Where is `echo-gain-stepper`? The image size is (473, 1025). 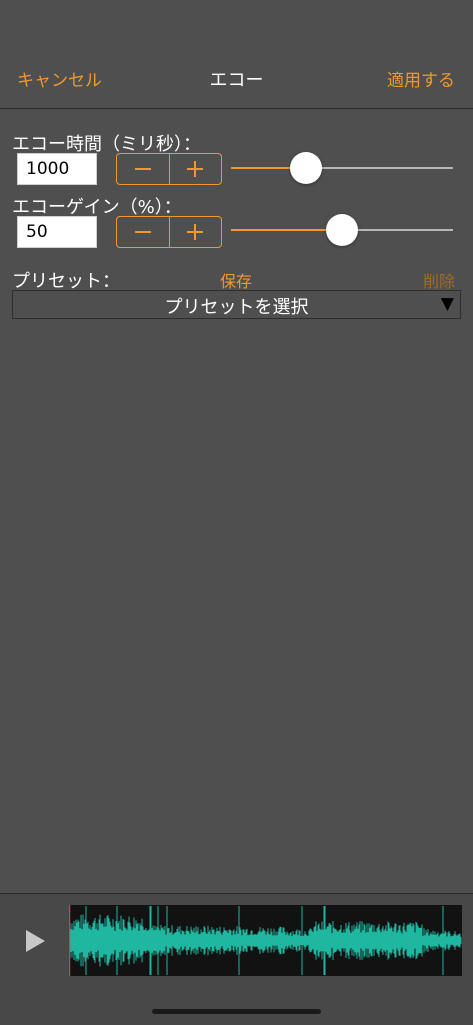
echo-gain-stepper is located at coordinates (169, 232).